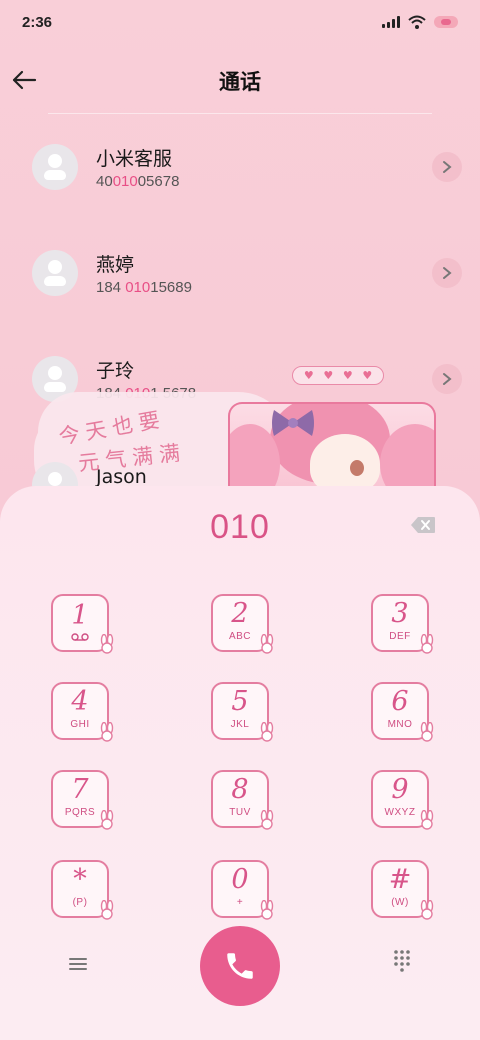 The image size is (480, 1040). Describe the element at coordinates (80, 701) in the screenshot. I see `key-digit: 4` at that location.